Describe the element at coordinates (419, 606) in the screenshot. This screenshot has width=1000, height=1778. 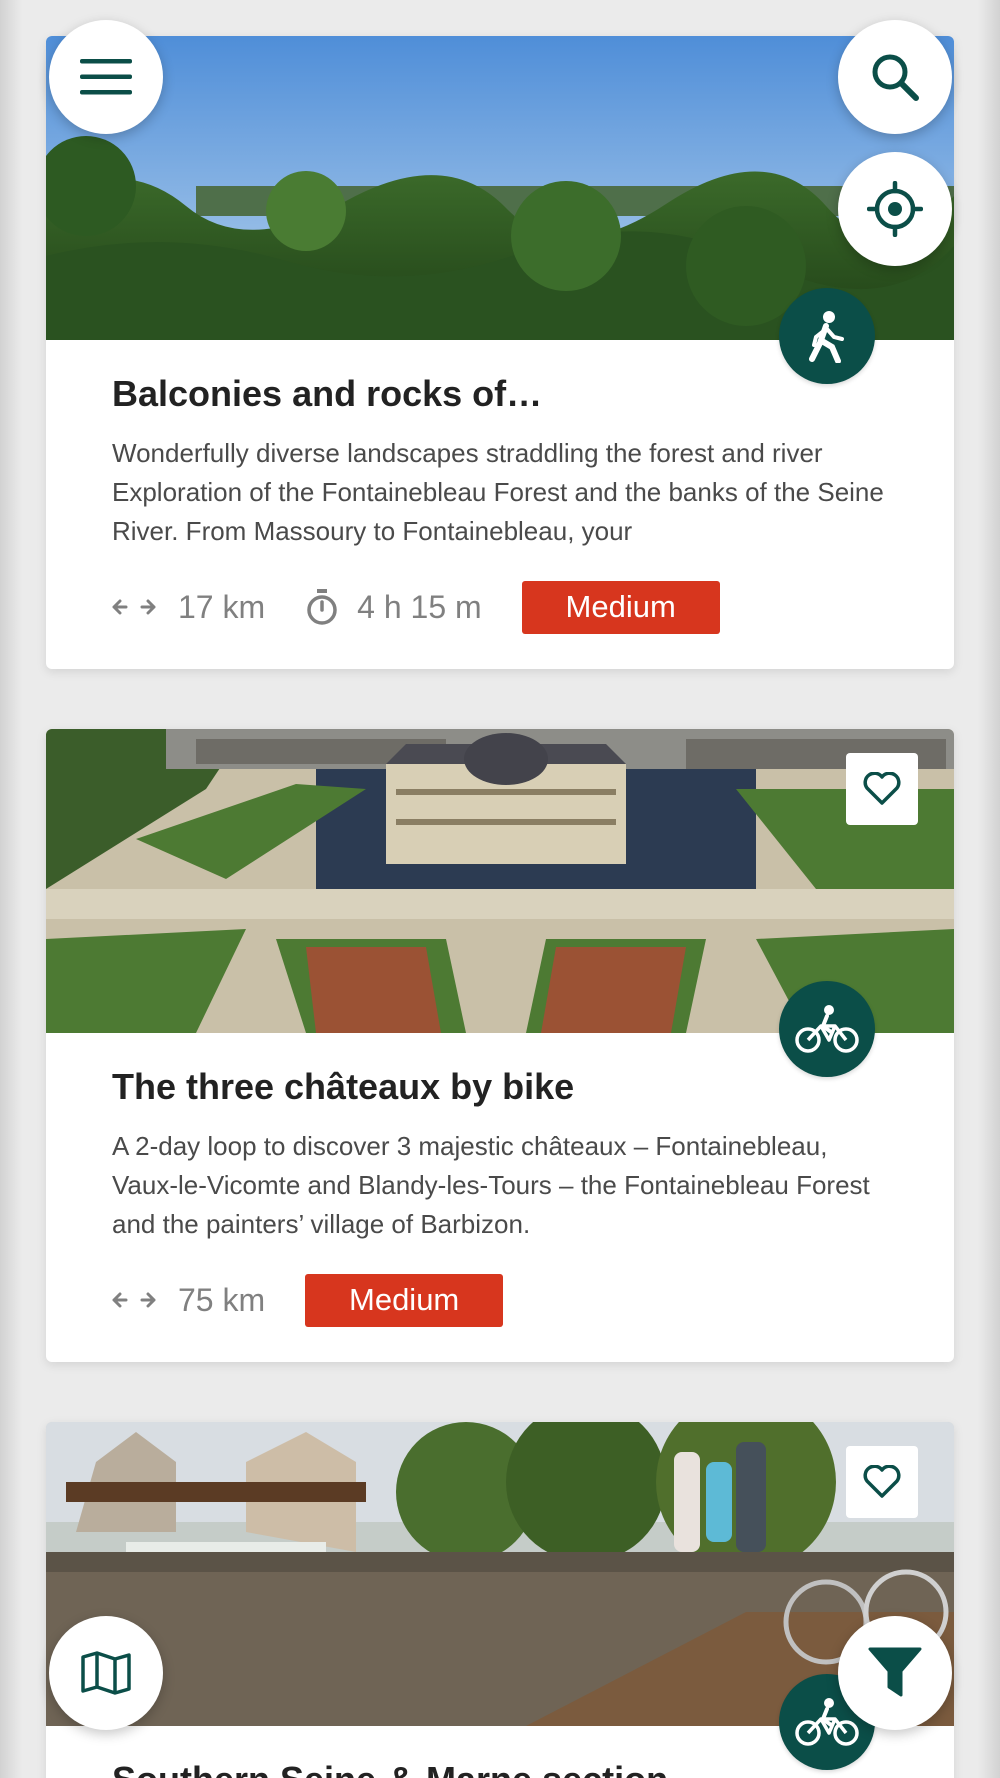
I see `duration-value: 4 h 15 m` at that location.